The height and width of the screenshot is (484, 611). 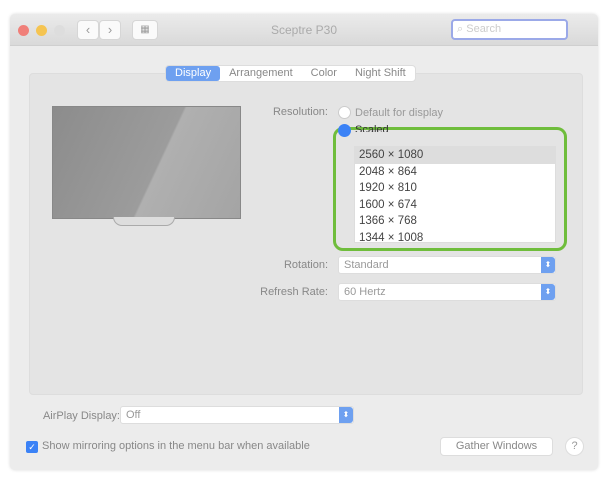 What do you see at coordinates (455, 236) in the screenshot?
I see `resolution-option: 1344 × 1008` at bounding box center [455, 236].